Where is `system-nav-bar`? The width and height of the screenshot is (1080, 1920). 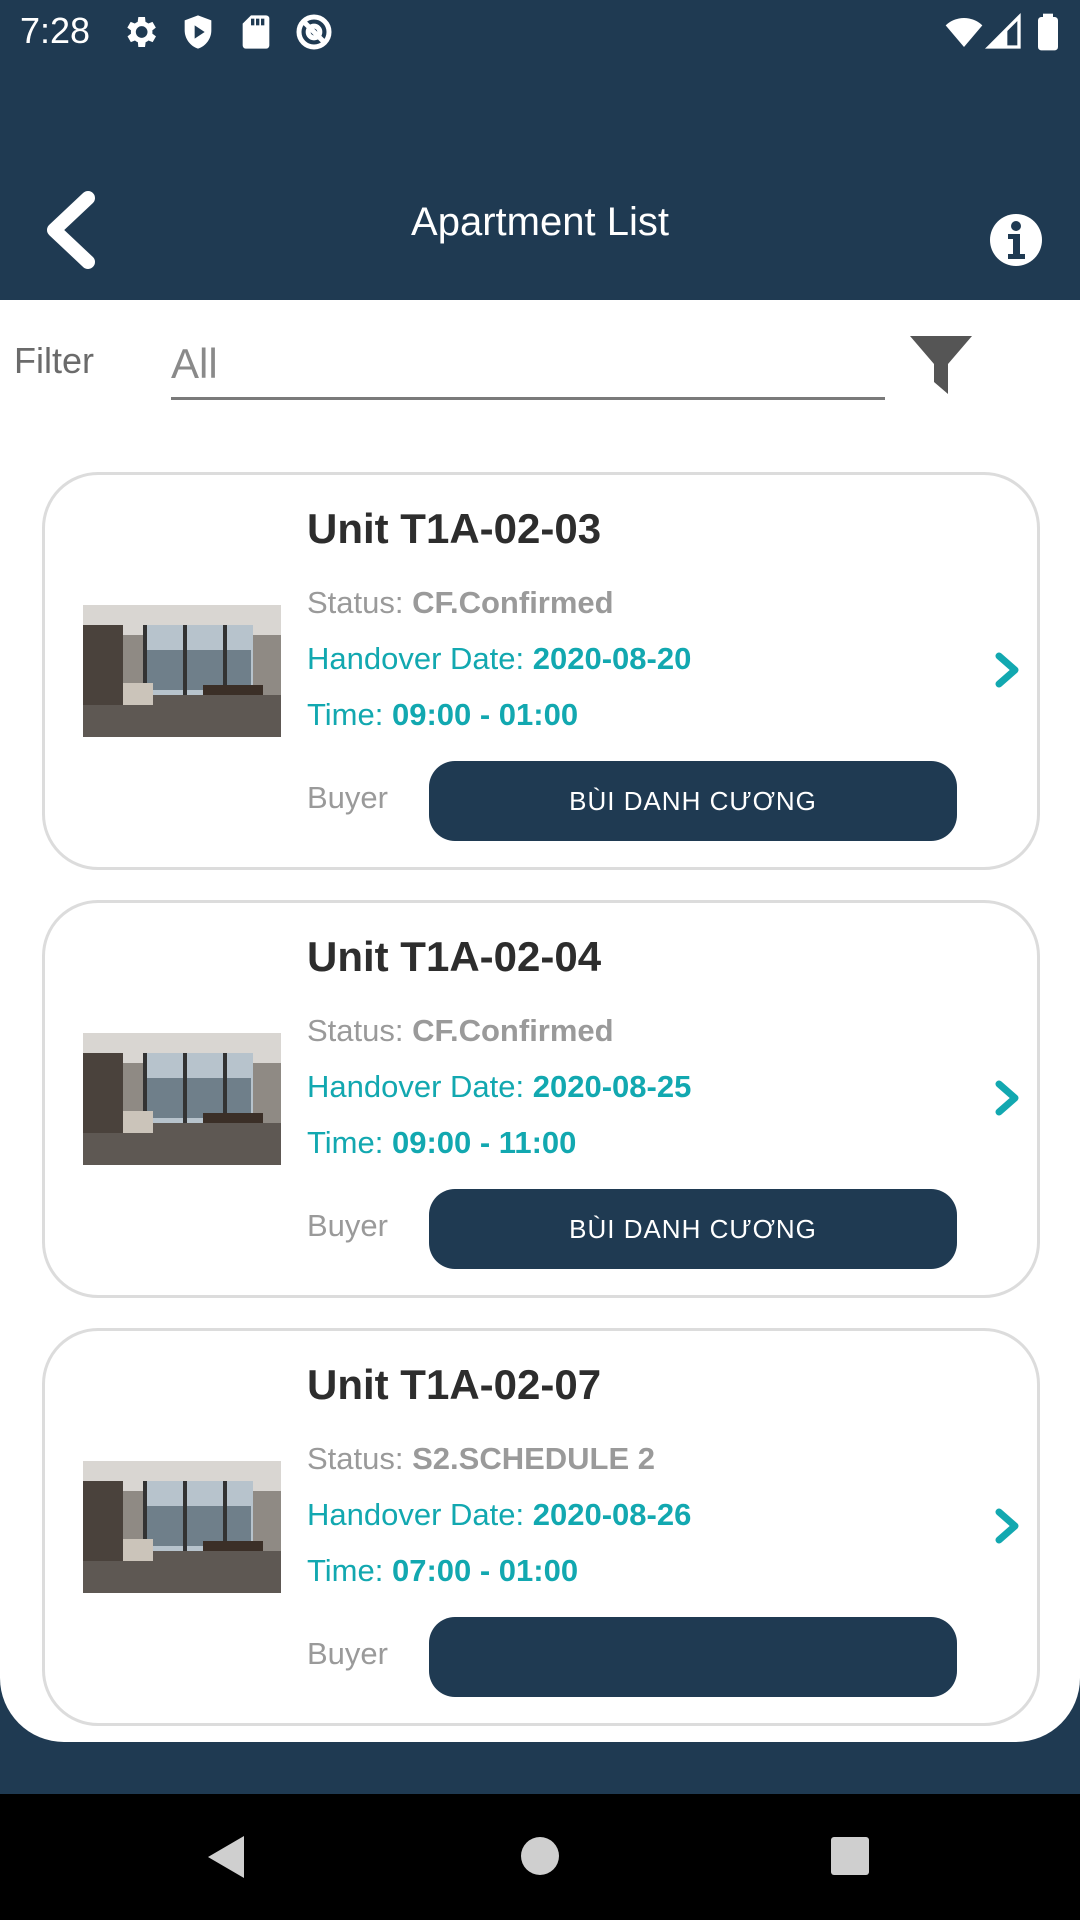
system-nav-bar is located at coordinates (540, 1857).